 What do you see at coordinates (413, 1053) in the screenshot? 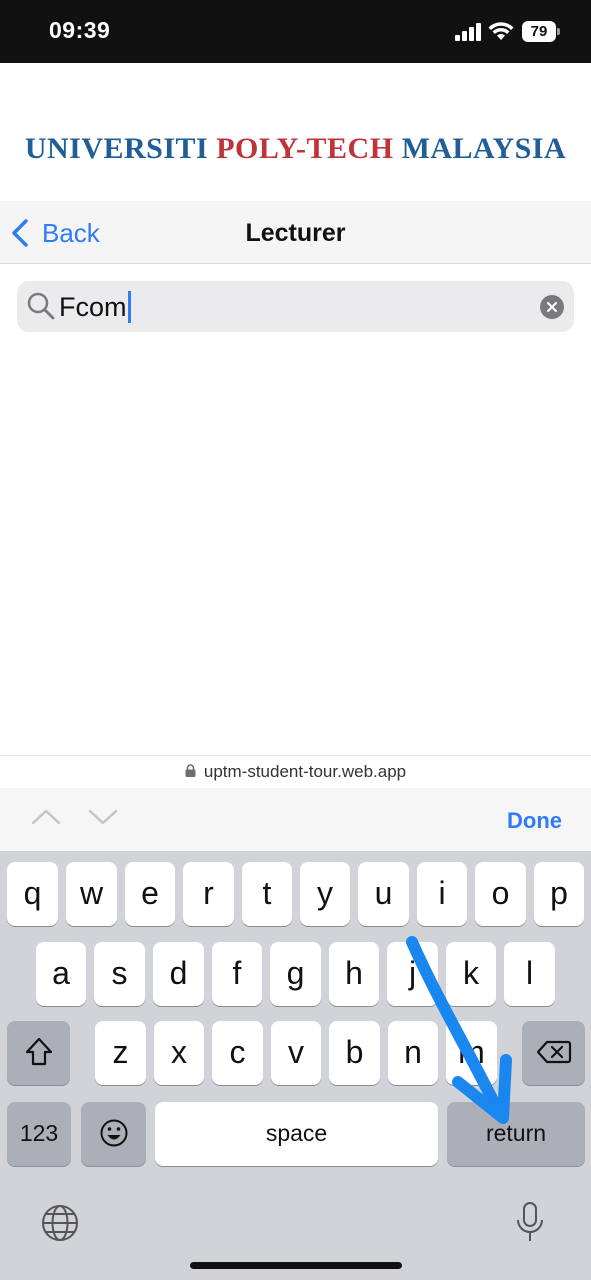
I see `key-n: n` at bounding box center [413, 1053].